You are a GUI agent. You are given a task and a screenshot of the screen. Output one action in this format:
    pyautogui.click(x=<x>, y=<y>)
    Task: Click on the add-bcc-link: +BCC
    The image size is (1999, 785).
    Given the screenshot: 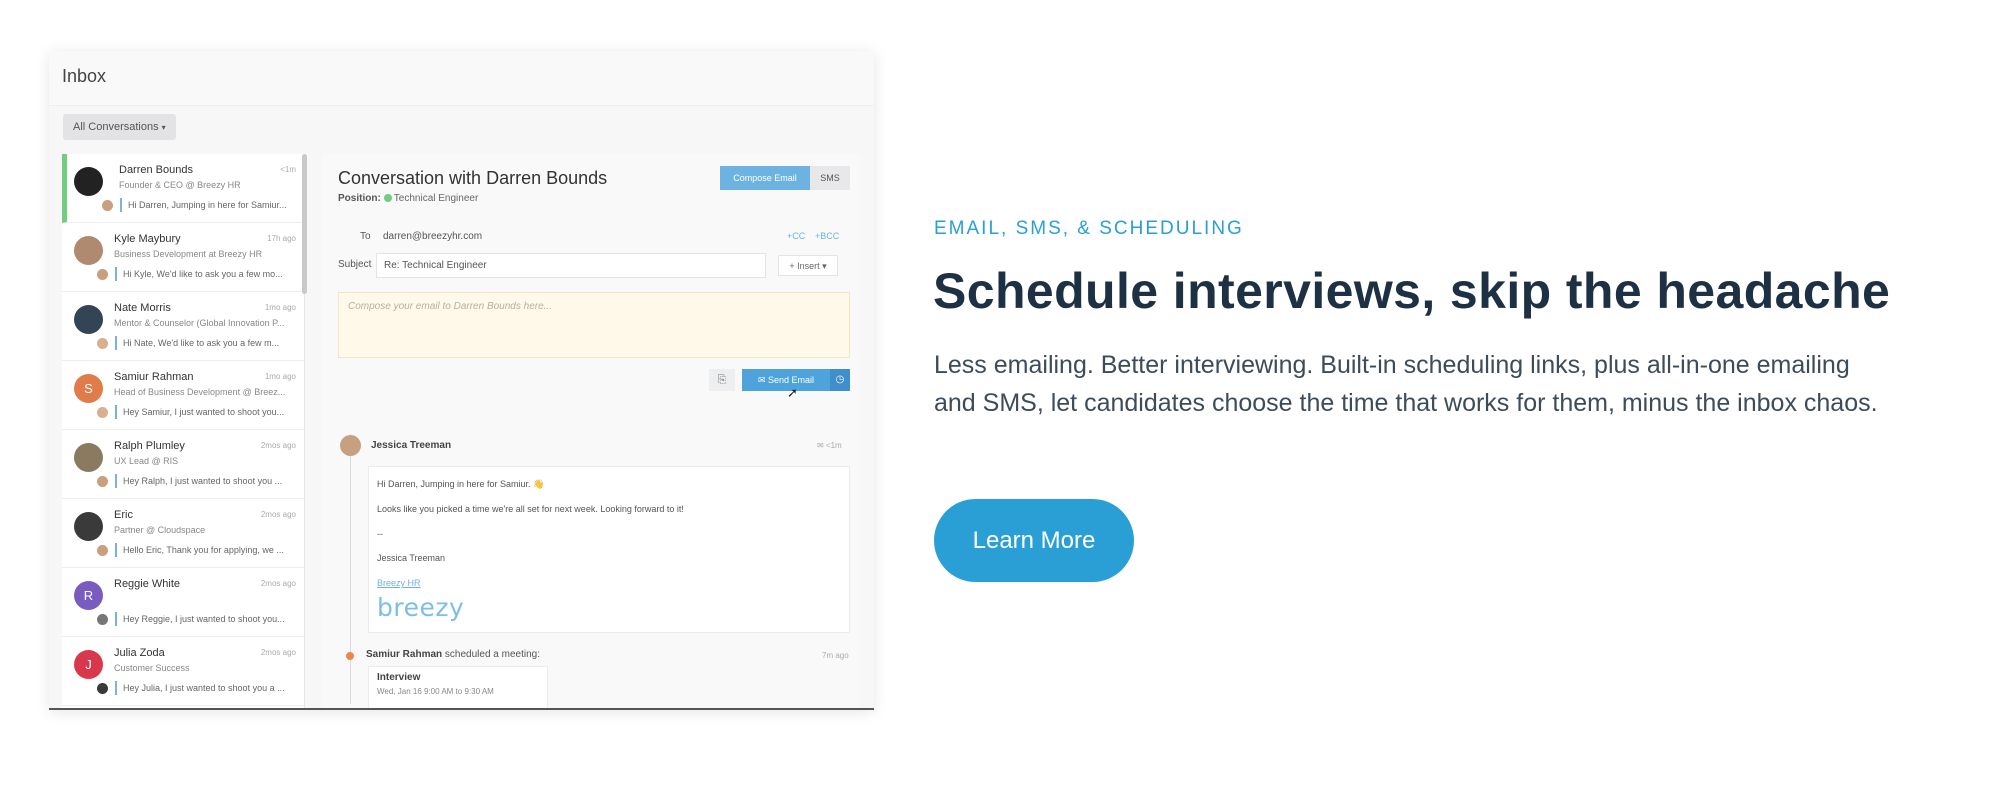 What is the action you would take?
    pyautogui.click(x=827, y=236)
    